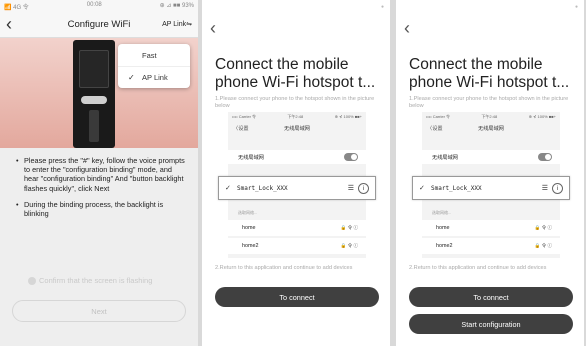  I want to click on mode-option-ap-link: ✓ AP Link, so click(154, 77).